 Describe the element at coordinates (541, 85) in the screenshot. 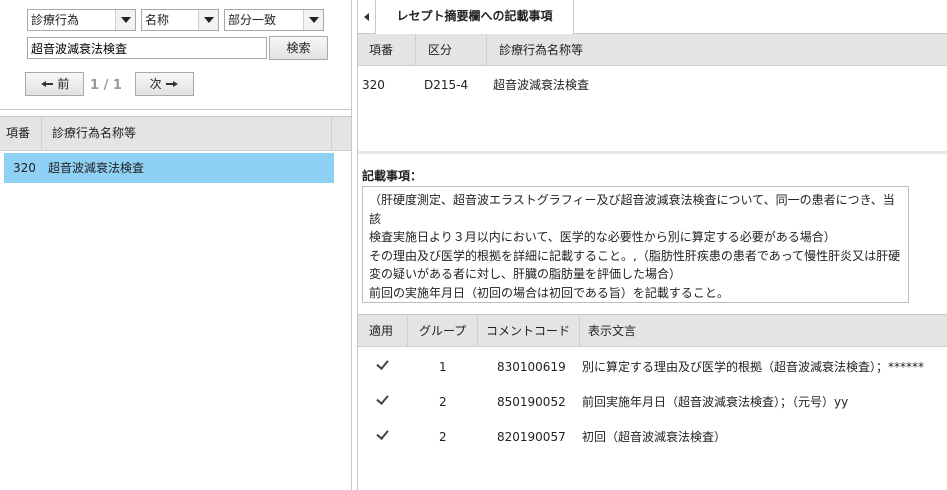

I see `detail-name: 超音波減衰法検査` at that location.